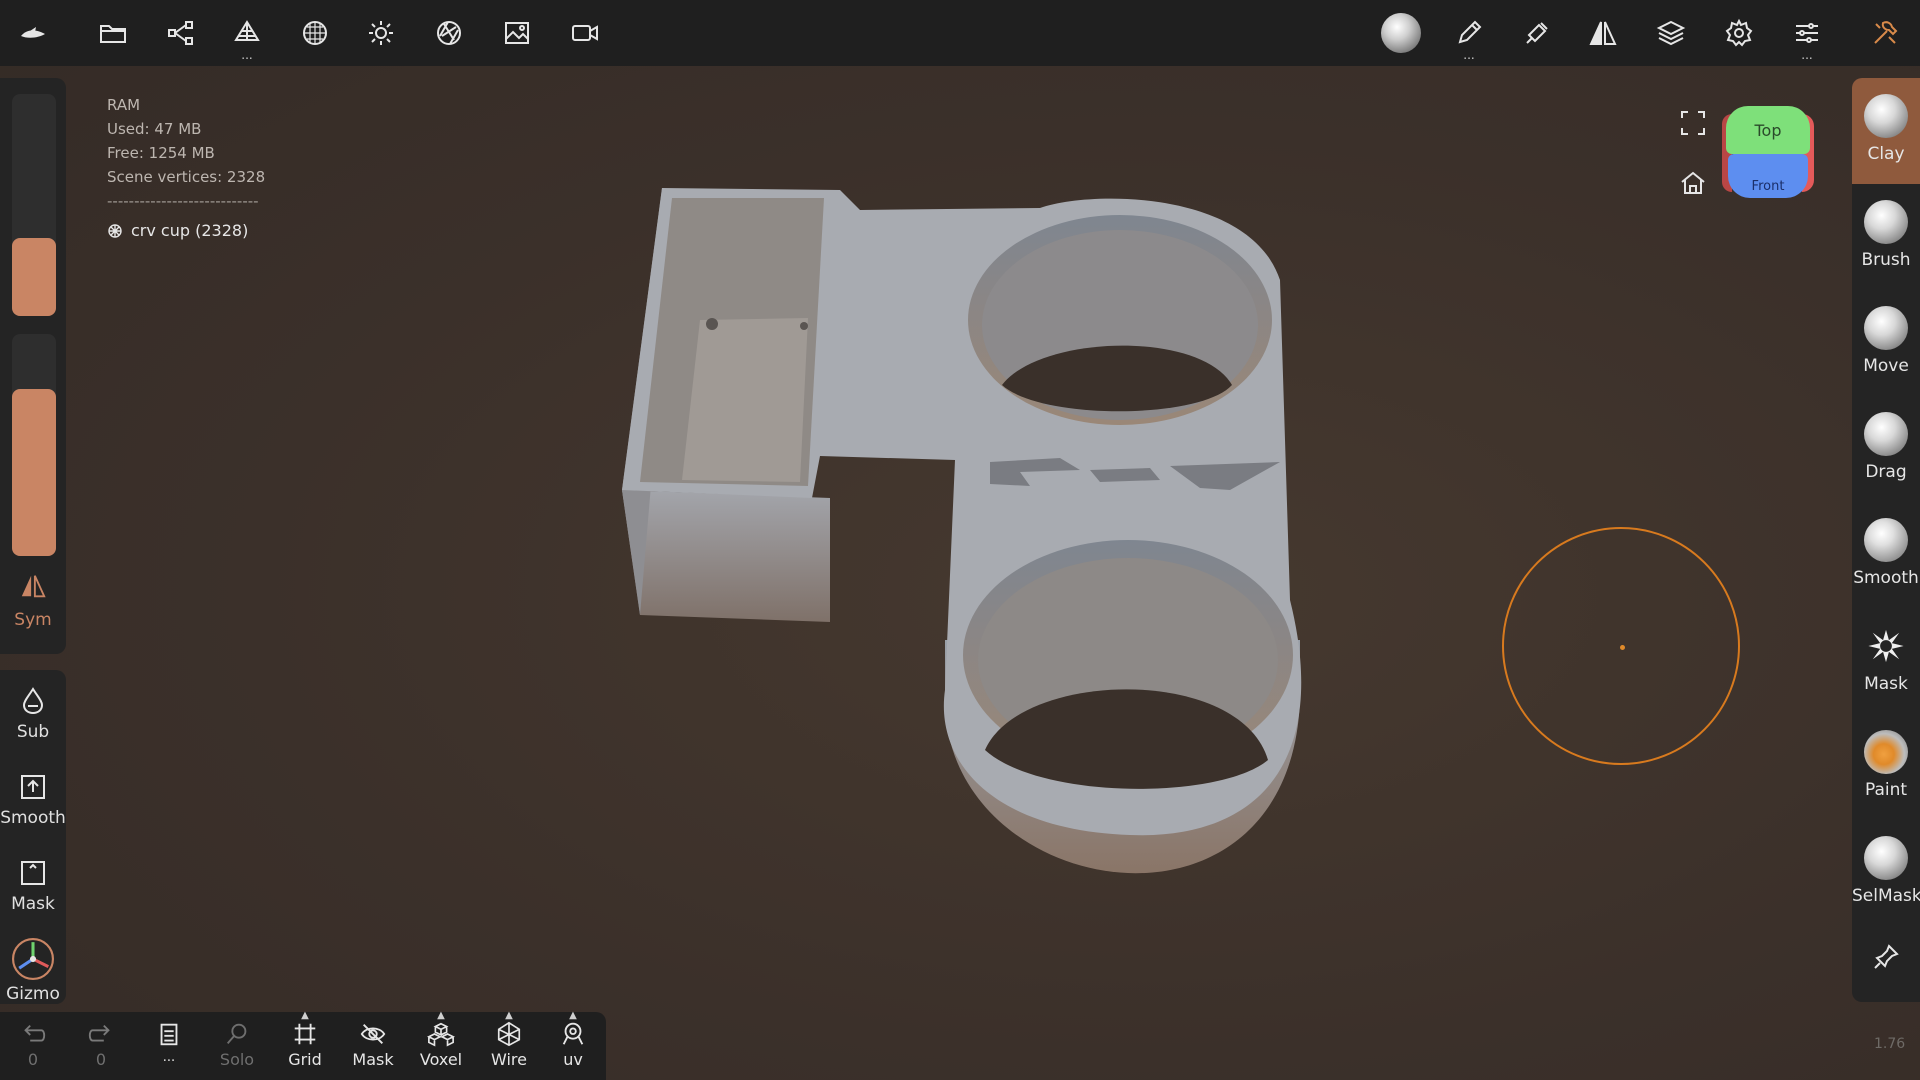  What do you see at coordinates (381, 33) in the screenshot?
I see `light-icon` at bounding box center [381, 33].